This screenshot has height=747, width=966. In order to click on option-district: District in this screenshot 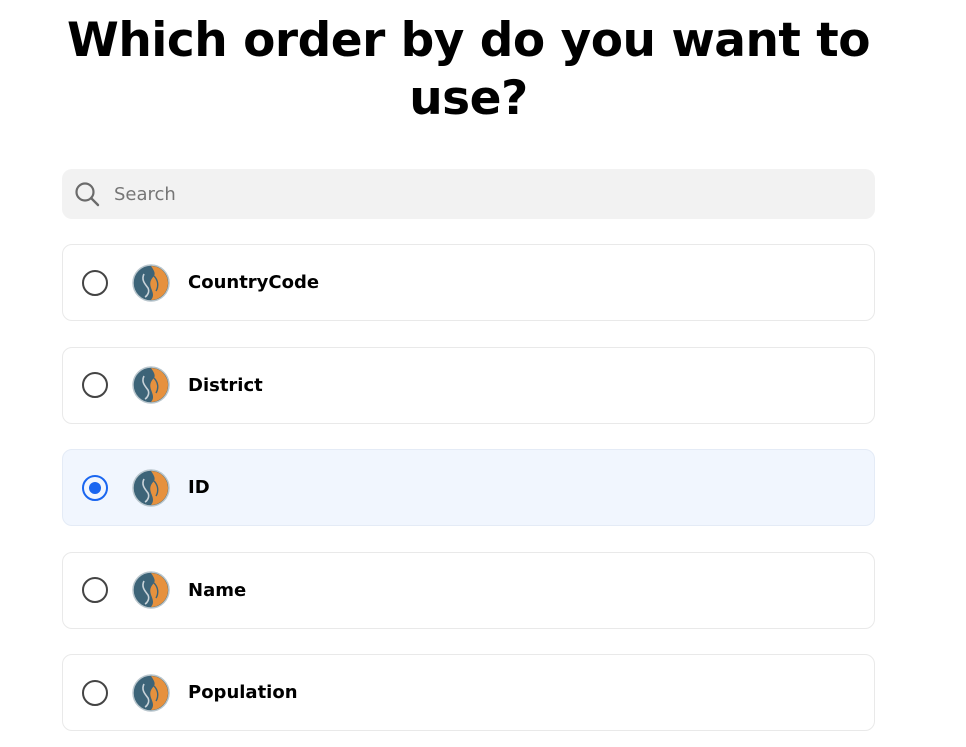, I will do `click(468, 385)`.